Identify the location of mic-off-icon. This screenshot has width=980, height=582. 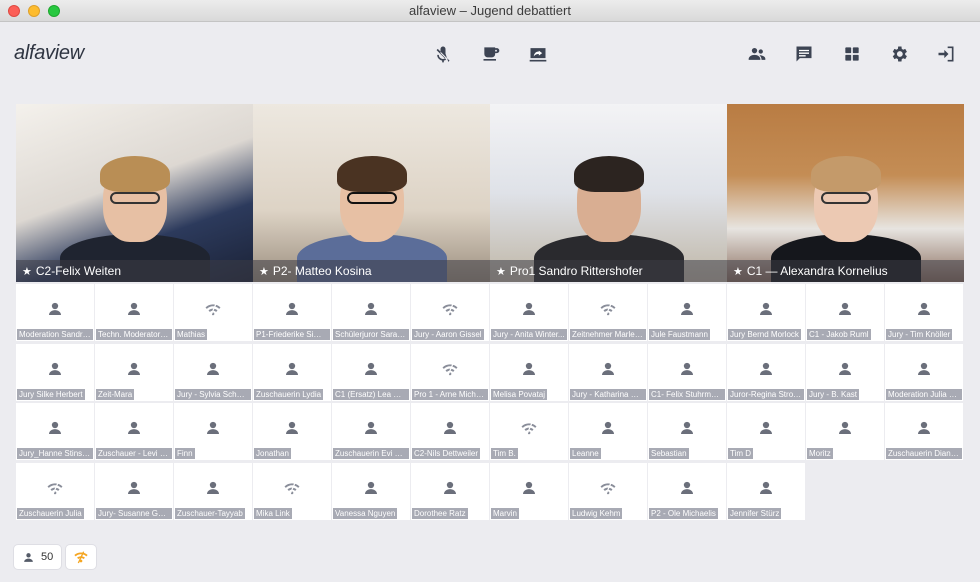
(443, 54).